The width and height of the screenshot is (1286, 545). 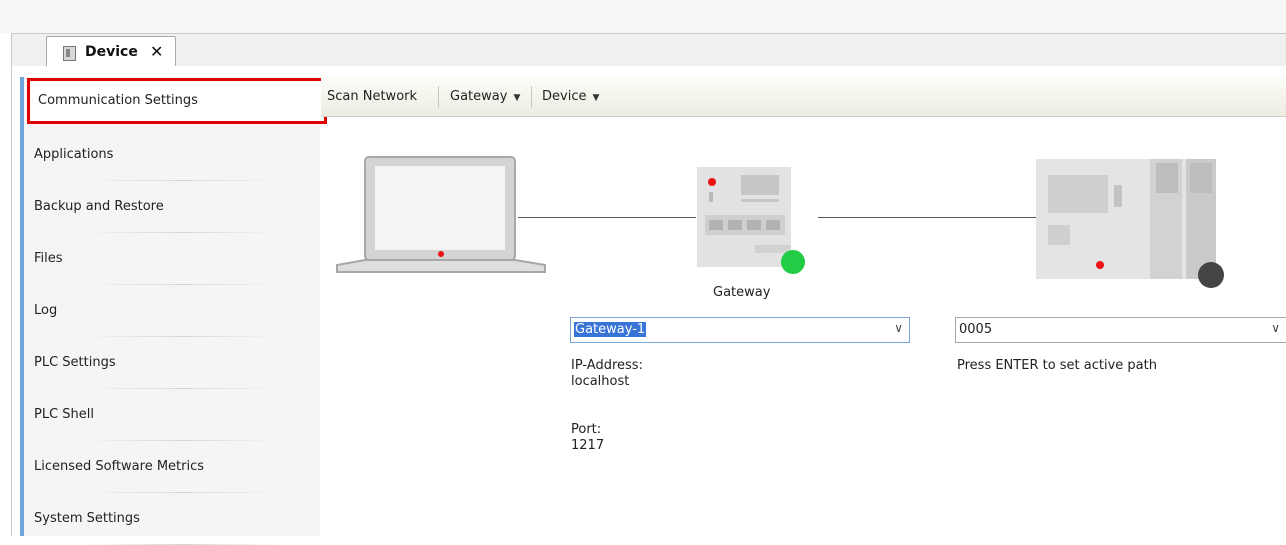 I want to click on gateway-icon, so click(x=751, y=220).